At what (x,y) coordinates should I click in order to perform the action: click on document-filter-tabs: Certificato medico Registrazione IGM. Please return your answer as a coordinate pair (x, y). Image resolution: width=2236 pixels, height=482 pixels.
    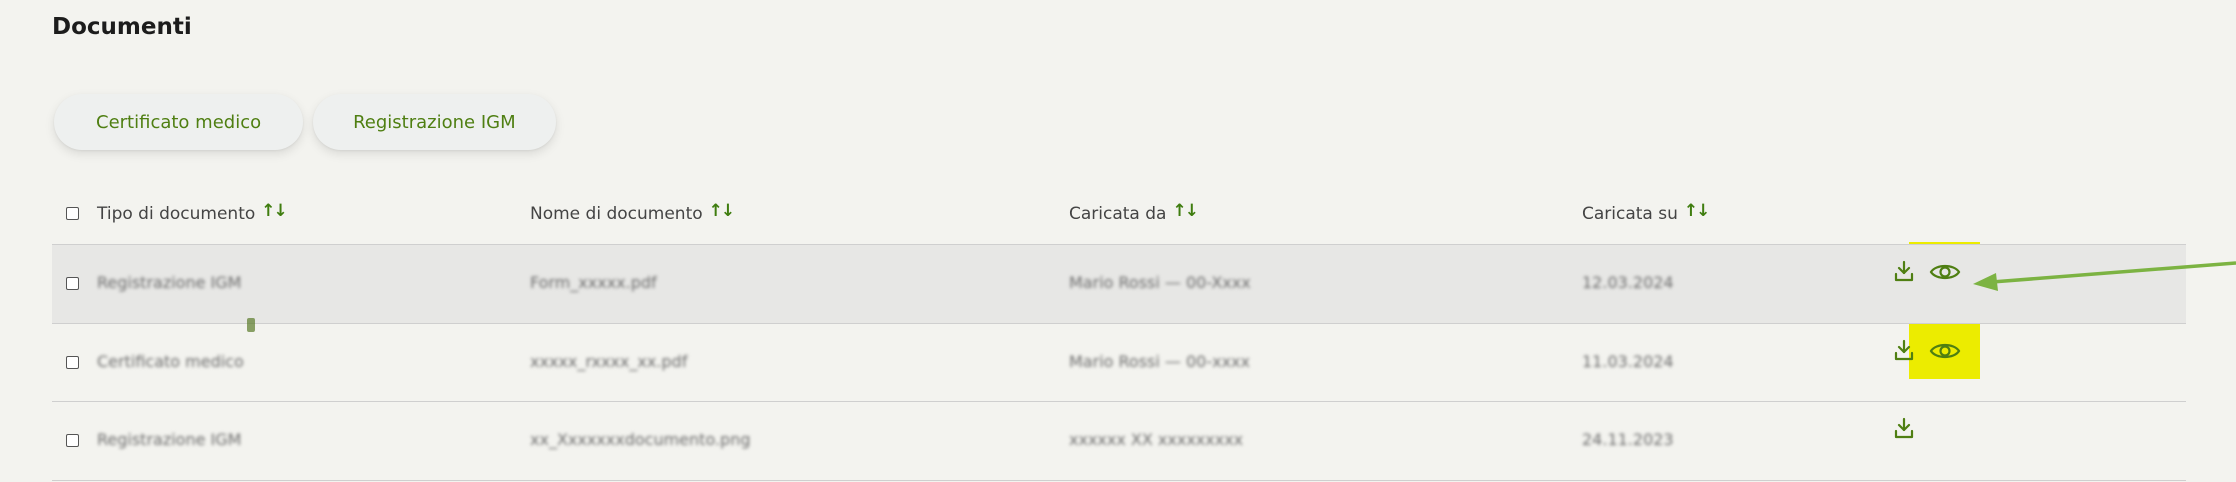
    Looking at the image, I should click on (305, 122).